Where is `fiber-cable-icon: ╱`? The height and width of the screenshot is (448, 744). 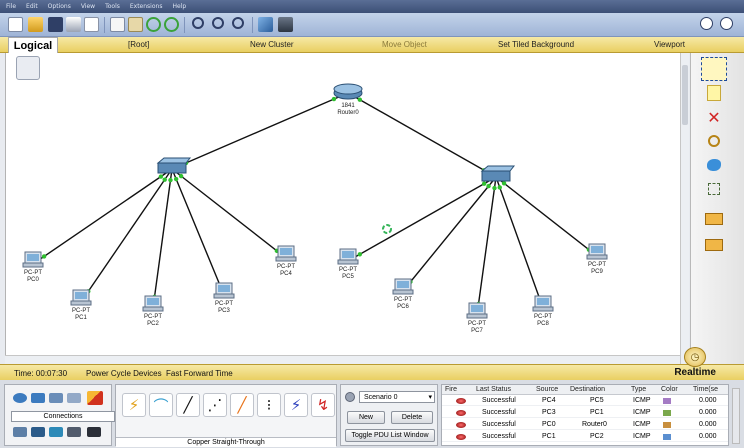
fiber-cable-icon: ╱ is located at coordinates (242, 405).